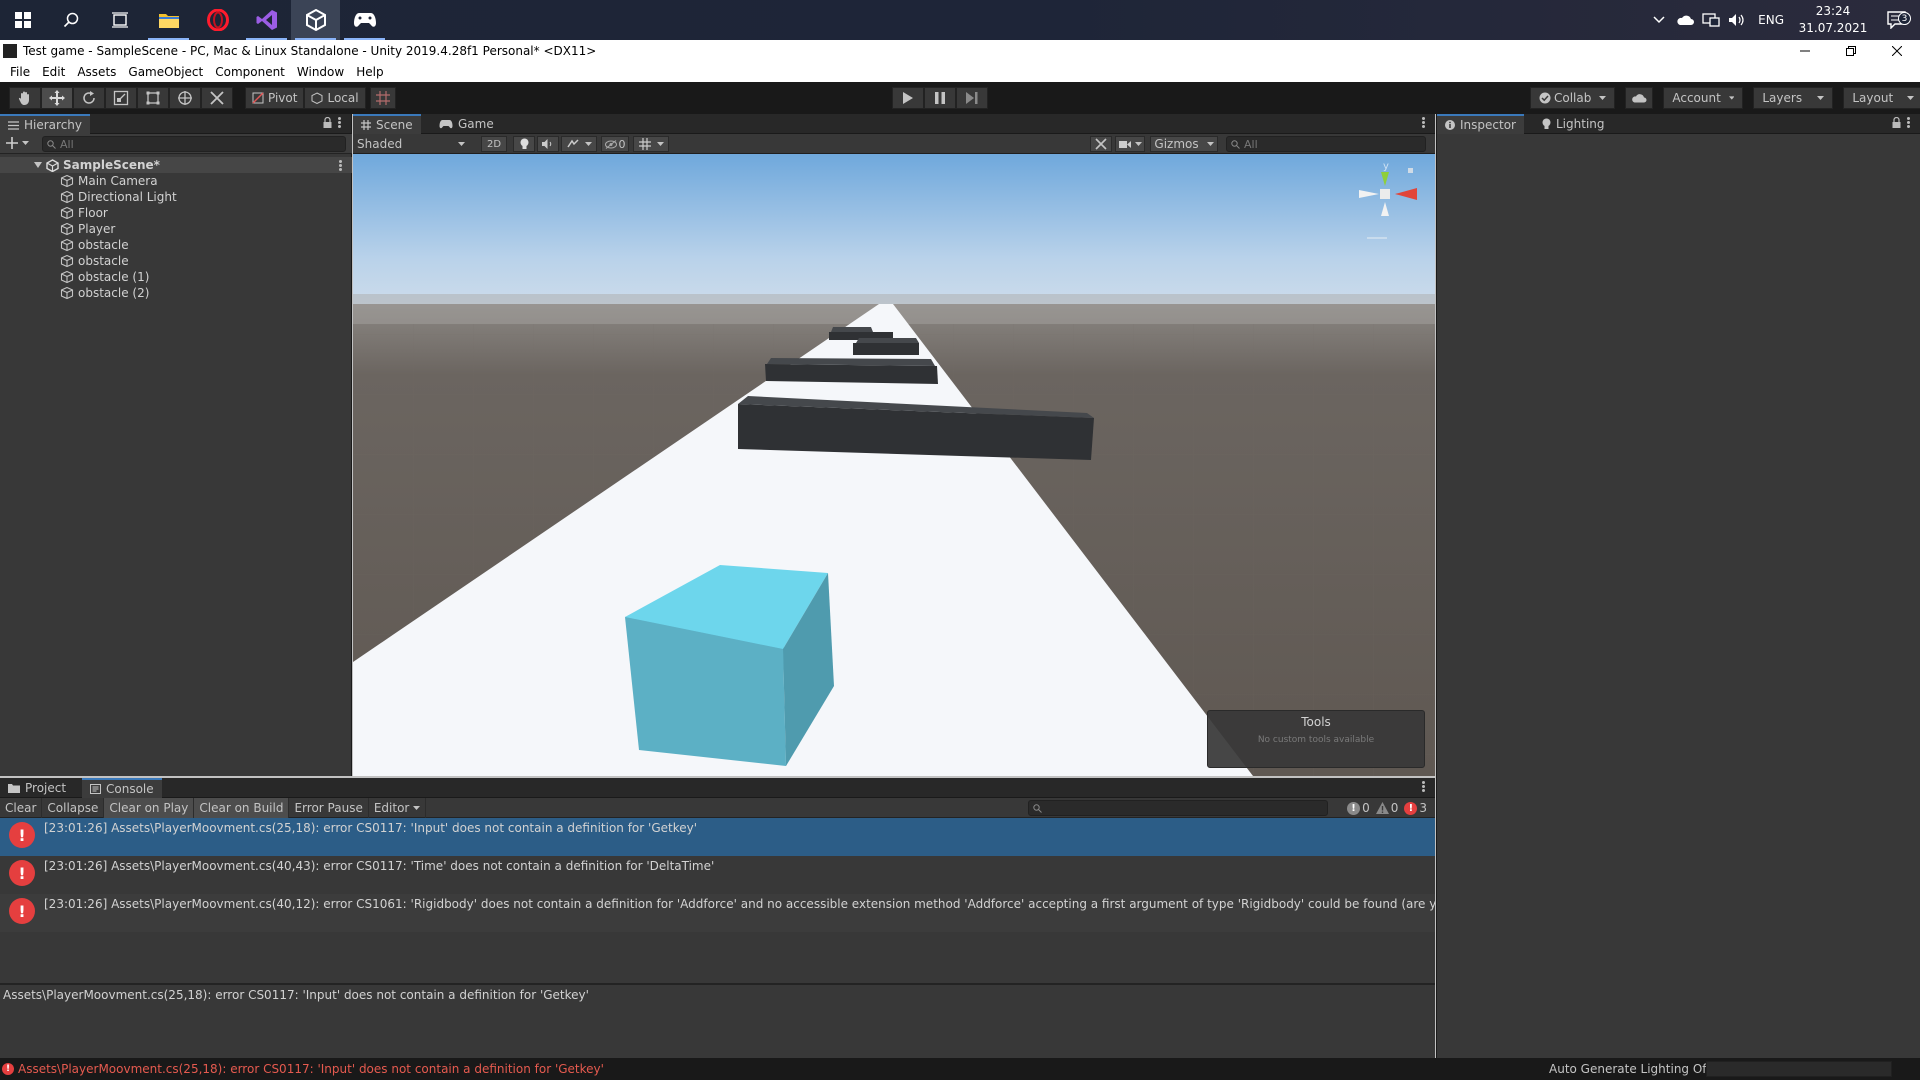  What do you see at coordinates (1388, 205) in the screenshot?
I see `orientation-gizmo: y` at bounding box center [1388, 205].